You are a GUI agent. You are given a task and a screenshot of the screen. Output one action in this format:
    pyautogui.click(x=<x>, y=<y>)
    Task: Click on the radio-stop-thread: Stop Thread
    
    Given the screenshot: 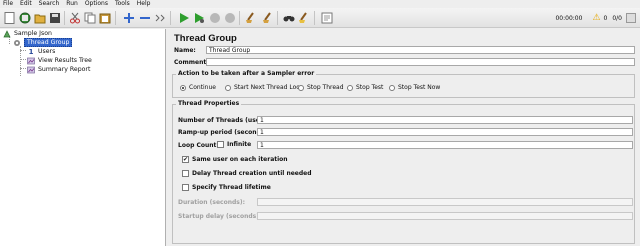 What is the action you would take?
    pyautogui.click(x=321, y=87)
    